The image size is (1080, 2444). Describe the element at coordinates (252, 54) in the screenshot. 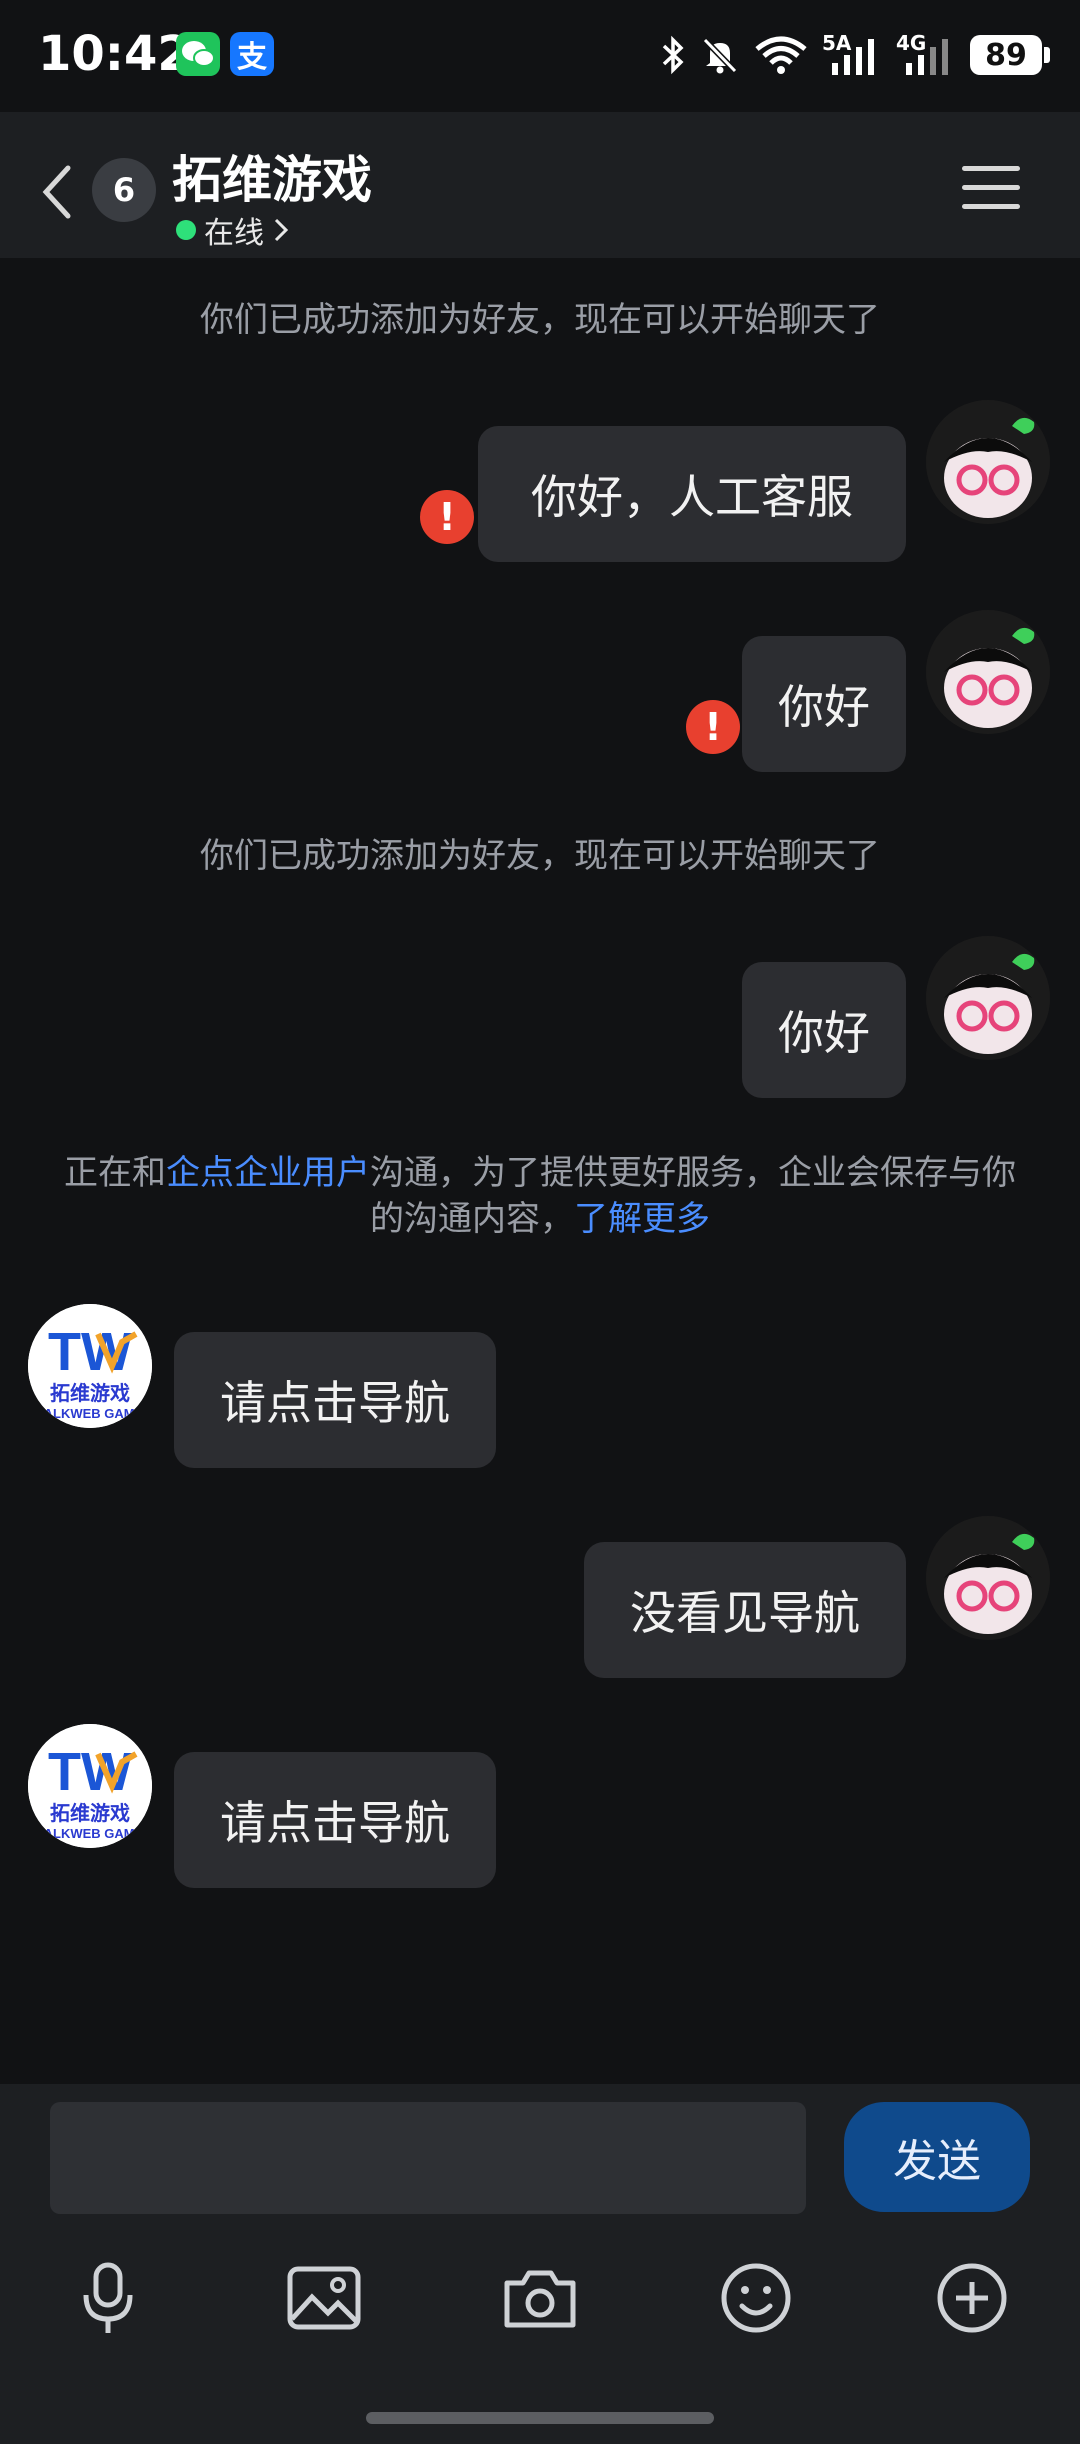

I see `alipay-icon: 支` at that location.